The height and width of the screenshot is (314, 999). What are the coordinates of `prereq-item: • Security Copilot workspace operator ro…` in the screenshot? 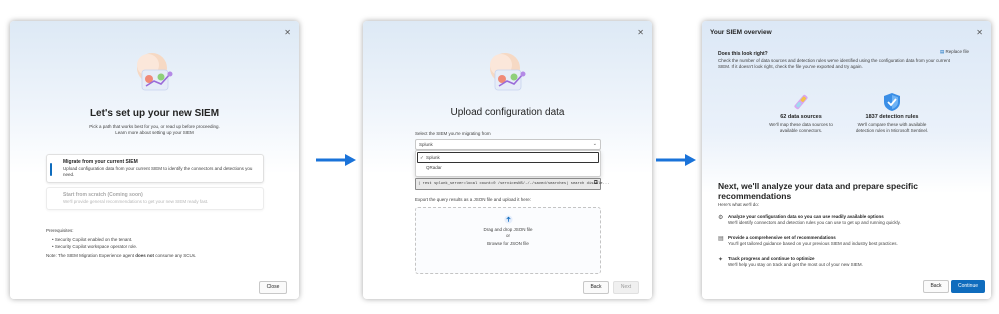 It's located at (95, 246).